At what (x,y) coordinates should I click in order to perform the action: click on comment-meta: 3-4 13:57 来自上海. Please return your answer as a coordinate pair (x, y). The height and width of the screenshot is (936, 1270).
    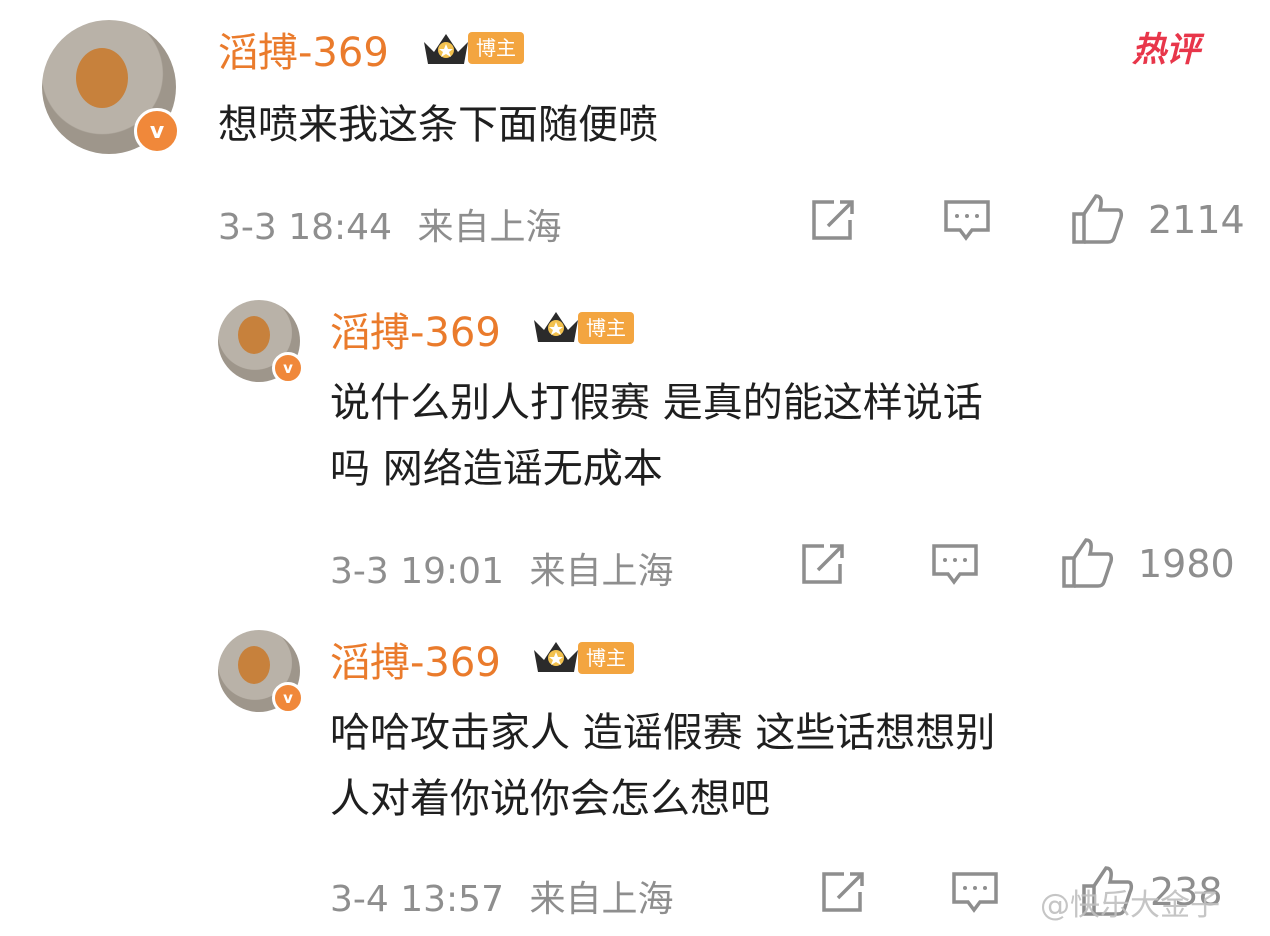
    Looking at the image, I should click on (501, 896).